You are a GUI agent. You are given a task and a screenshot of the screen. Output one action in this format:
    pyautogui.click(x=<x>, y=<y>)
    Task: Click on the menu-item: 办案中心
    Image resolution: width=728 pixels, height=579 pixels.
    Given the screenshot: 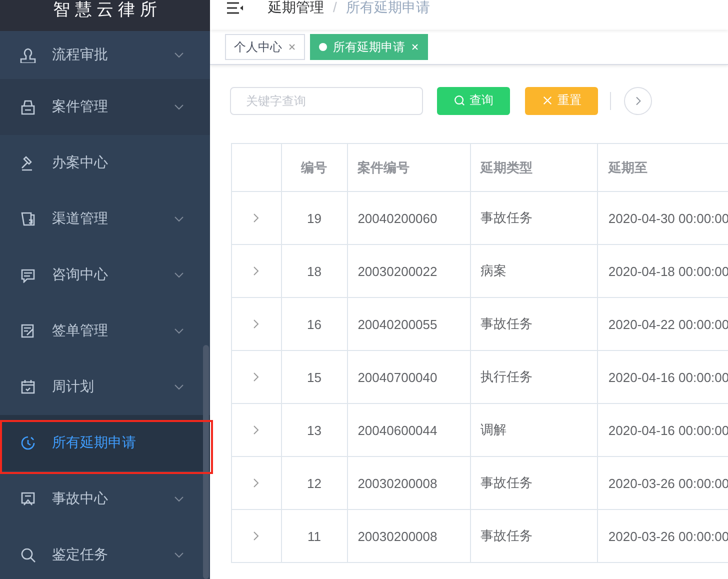 What is the action you would take?
    pyautogui.click(x=105, y=163)
    